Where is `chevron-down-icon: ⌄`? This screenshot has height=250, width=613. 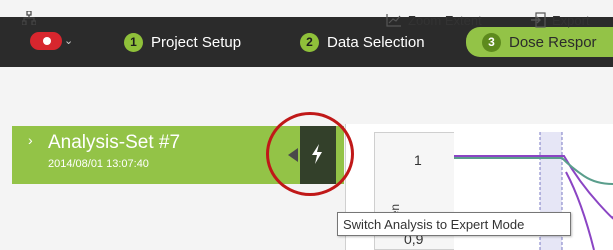
chevron-down-icon: ⌄ is located at coordinates (69, 41).